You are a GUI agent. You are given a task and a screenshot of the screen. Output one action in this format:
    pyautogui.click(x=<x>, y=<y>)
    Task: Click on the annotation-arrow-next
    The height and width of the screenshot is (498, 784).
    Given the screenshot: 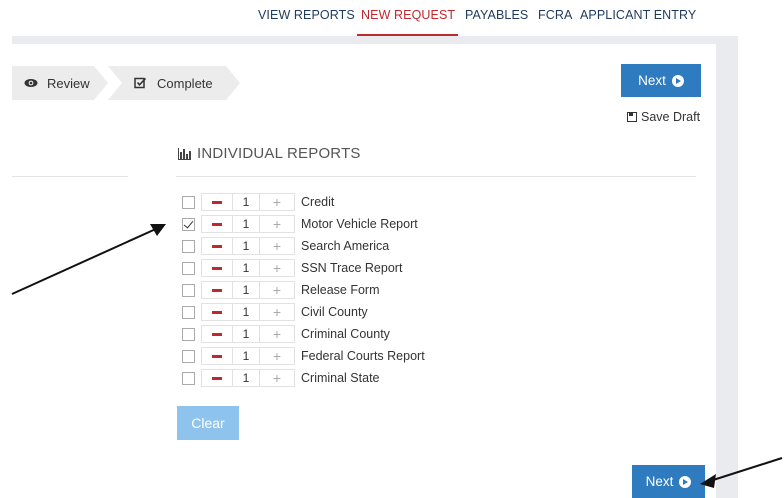 What is the action you would take?
    pyautogui.click(x=741, y=472)
    